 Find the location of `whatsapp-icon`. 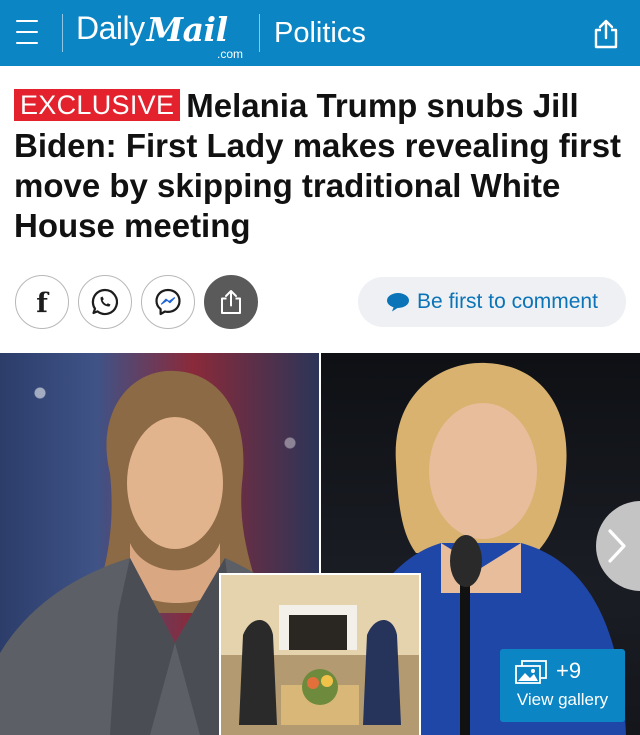

whatsapp-icon is located at coordinates (105, 302).